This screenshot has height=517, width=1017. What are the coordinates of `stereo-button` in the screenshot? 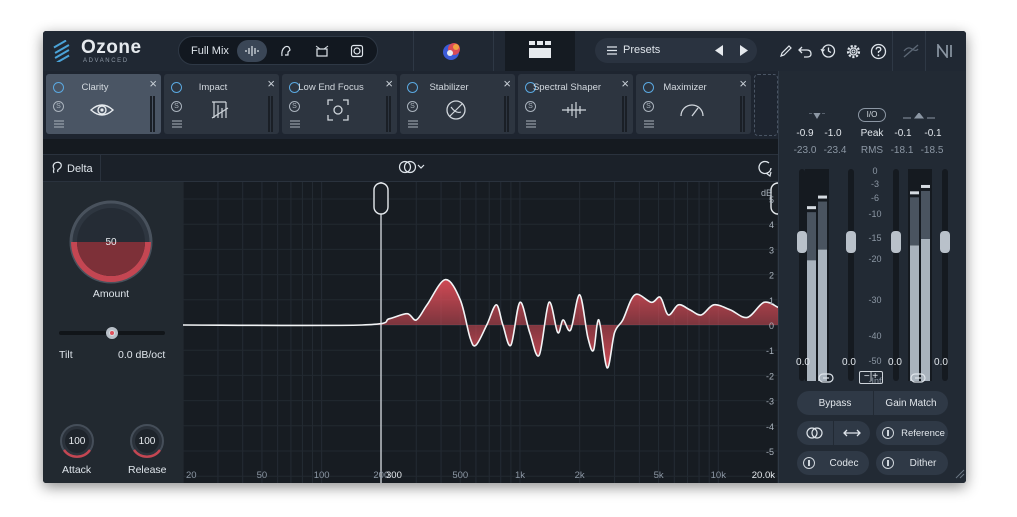 It's located at (815, 433).